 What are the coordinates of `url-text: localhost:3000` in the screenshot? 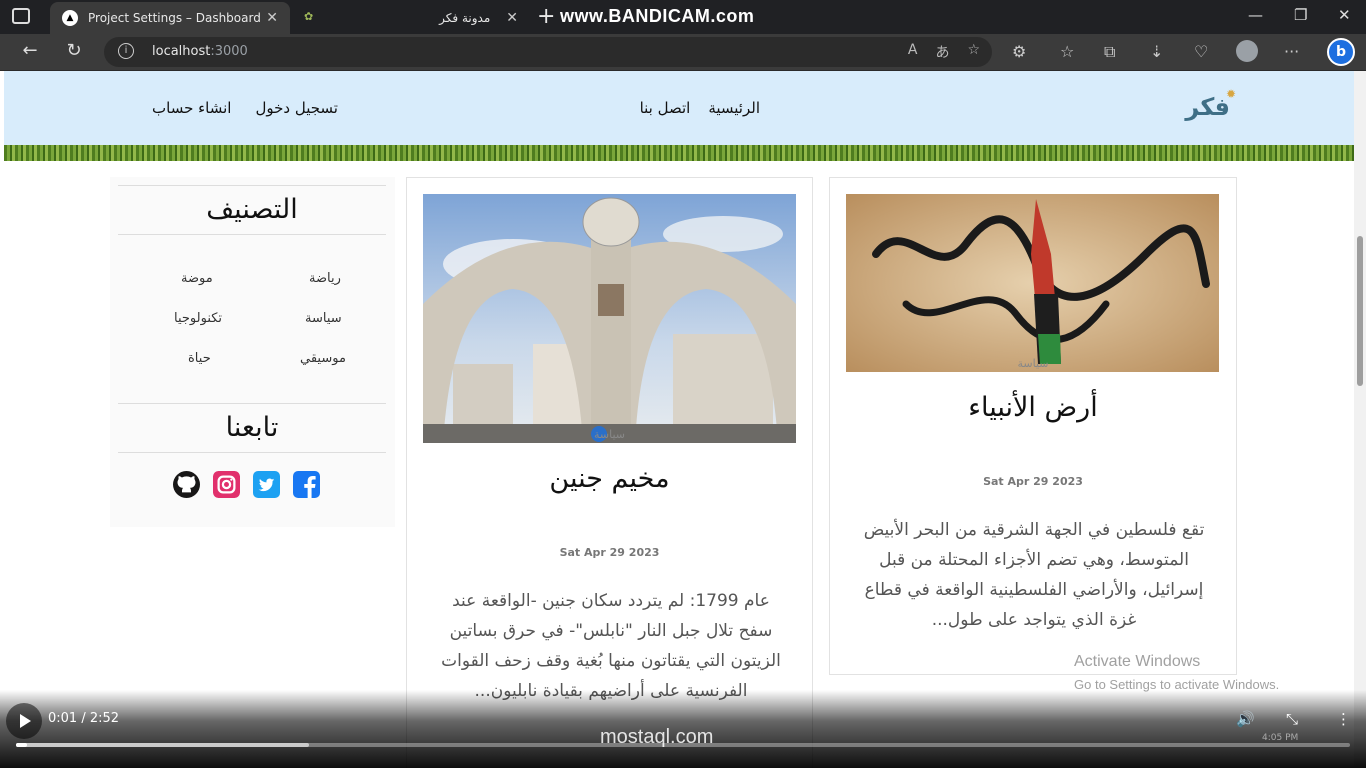 It's located at (200, 51).